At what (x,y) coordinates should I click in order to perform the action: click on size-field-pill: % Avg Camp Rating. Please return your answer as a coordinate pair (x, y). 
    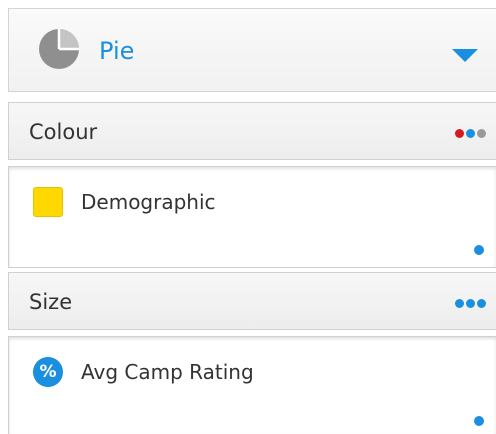
    Looking at the image, I should click on (143, 372).